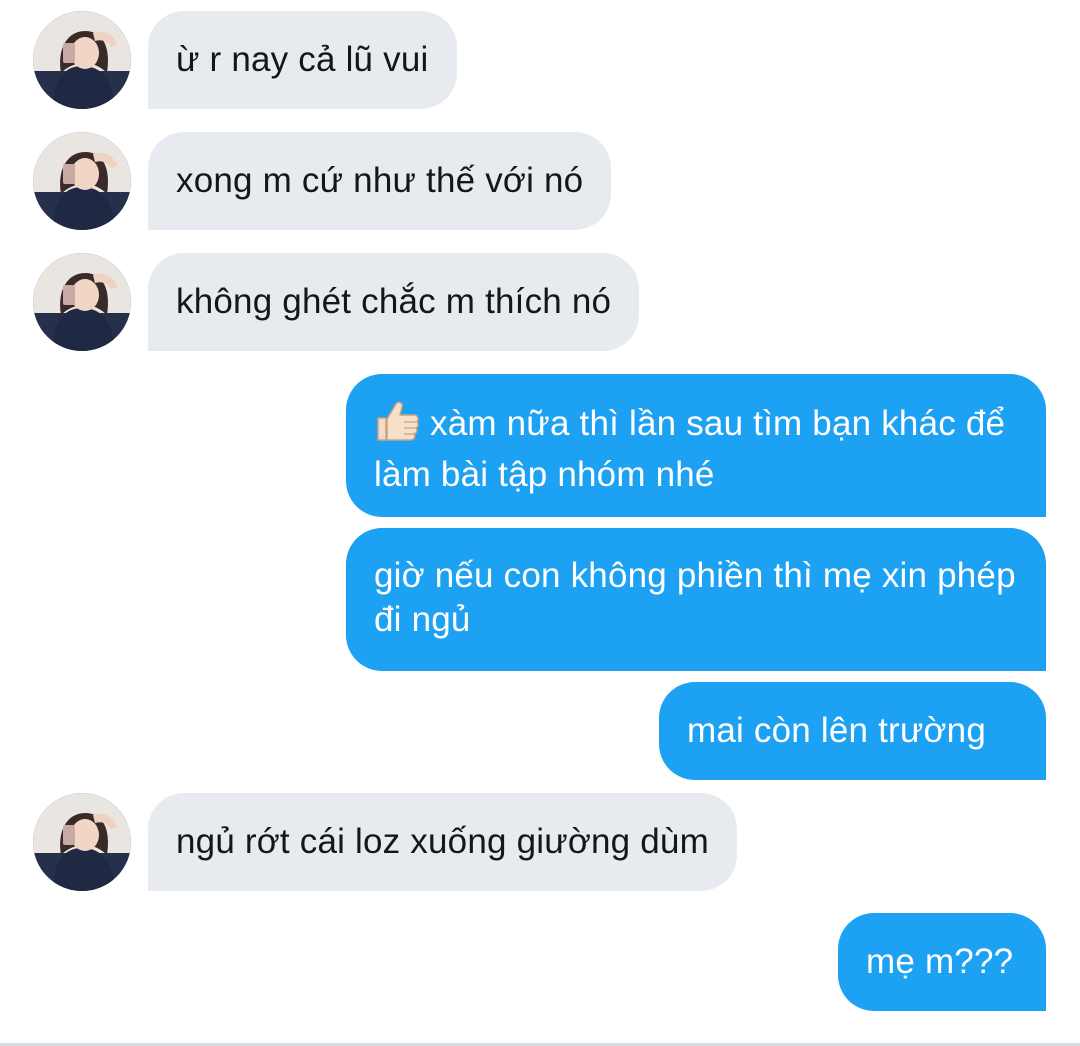  I want to click on message-text: ừ r nay cả lũ vui, so click(302, 59).